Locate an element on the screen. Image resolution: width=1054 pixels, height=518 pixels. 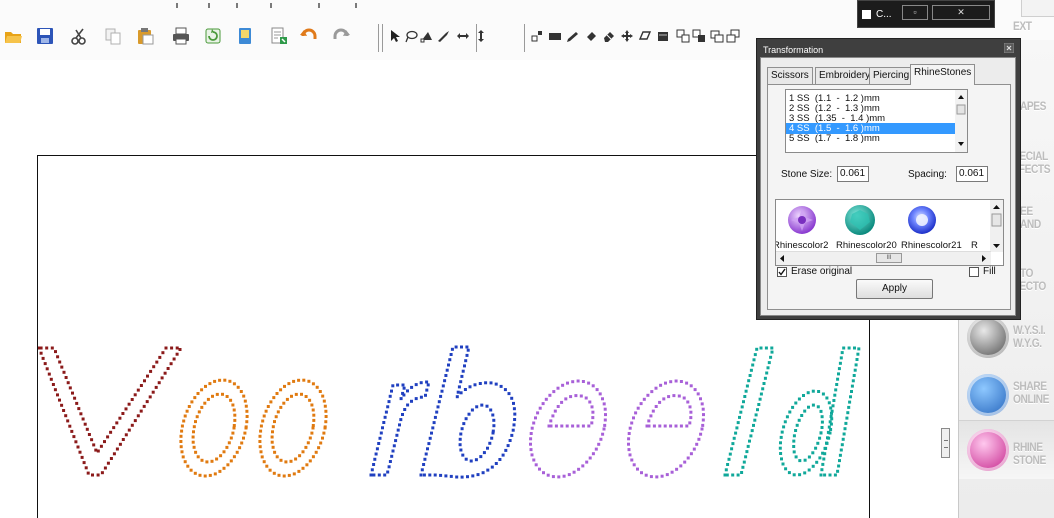
stone-size-label: Stone Size: is located at coordinates (807, 174).